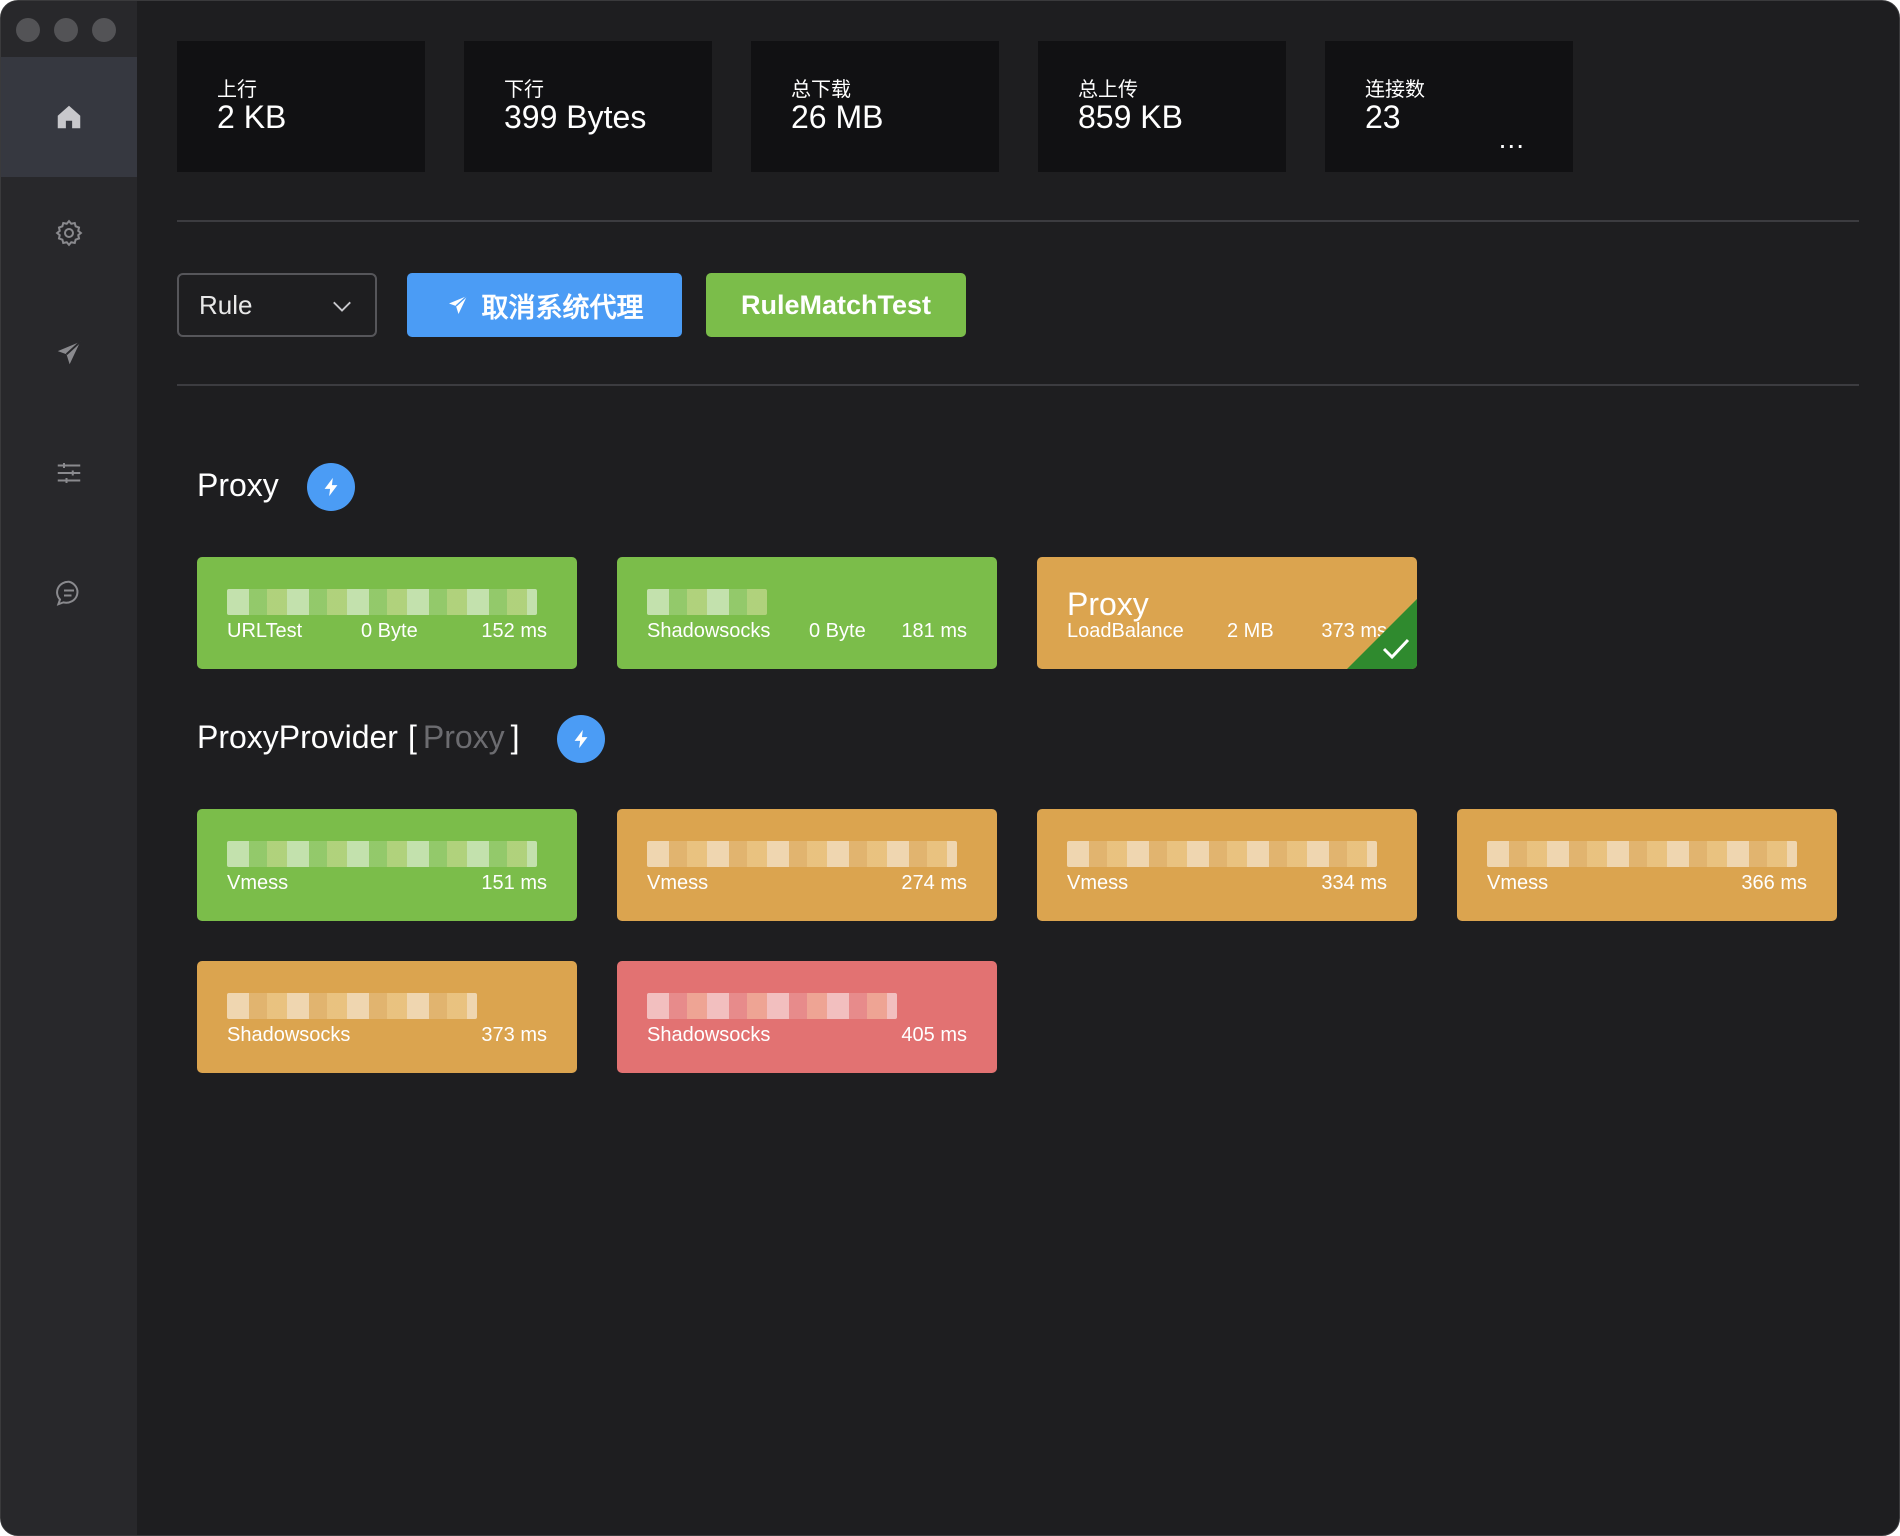 The image size is (1900, 1536). I want to click on window-controls, so click(66, 30).